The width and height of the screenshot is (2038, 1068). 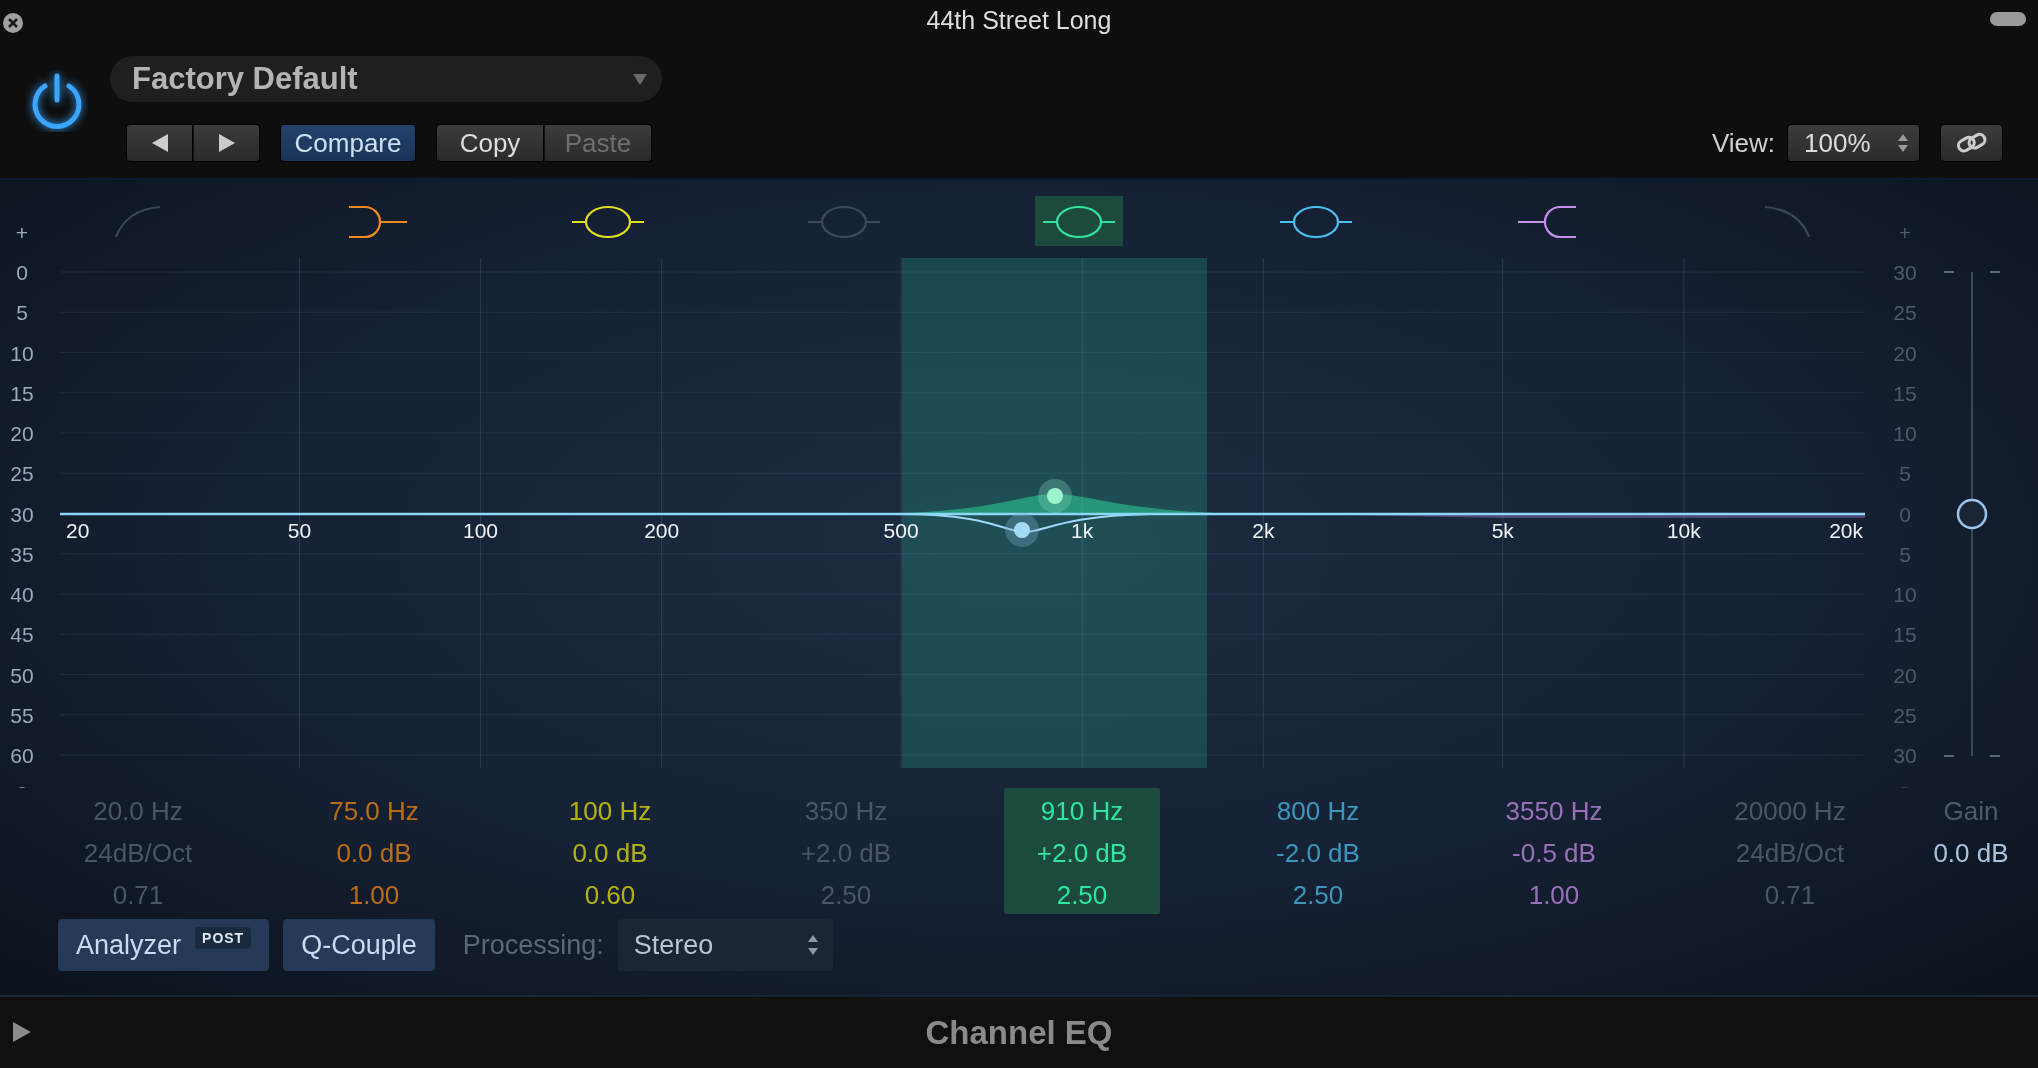 I want to click on frequency-label: 100, so click(x=481, y=530).